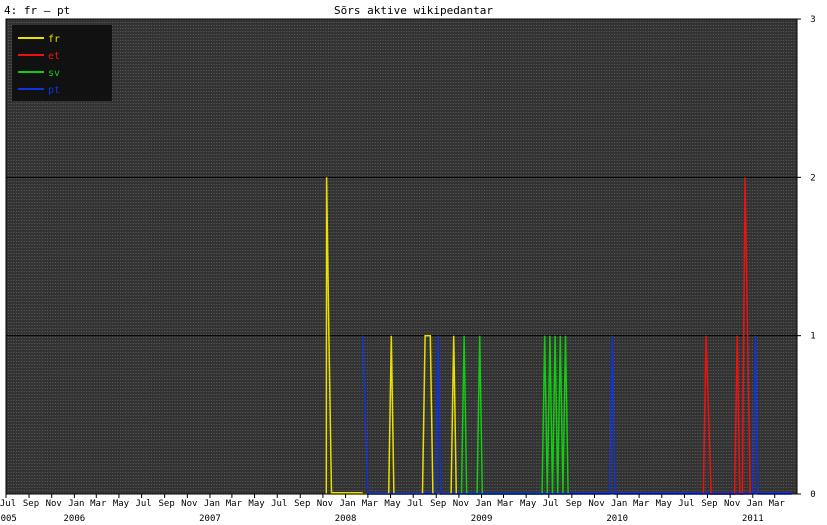 The image size is (827, 525). I want to click on y-axis: 0 1 2 3, so click(806, 257).